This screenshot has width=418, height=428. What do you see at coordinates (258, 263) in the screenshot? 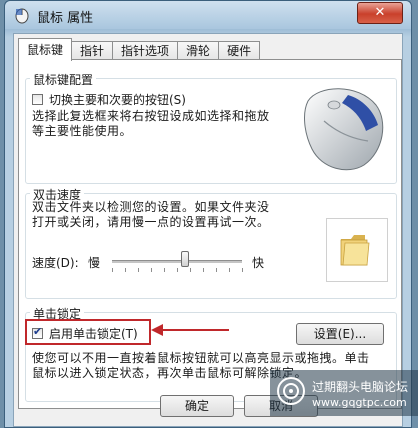
I see `fast-label: 快` at bounding box center [258, 263].